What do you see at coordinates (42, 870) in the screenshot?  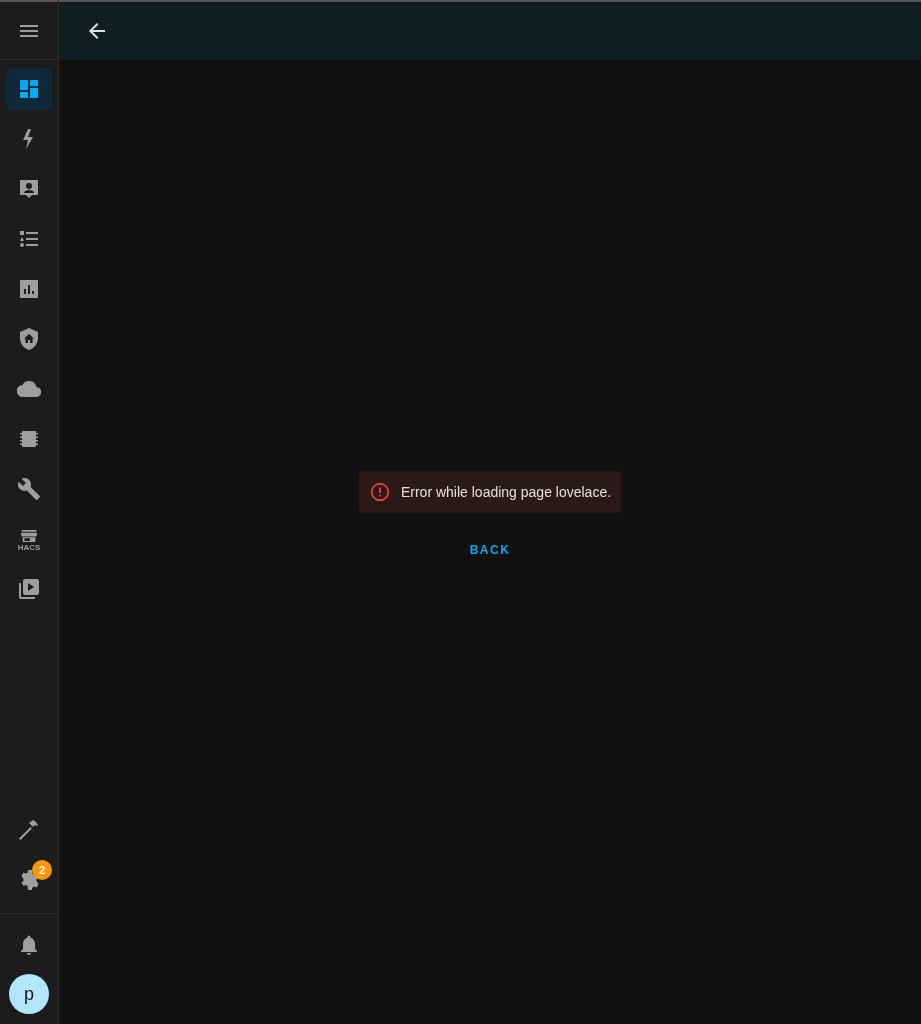 I see `notification-badge: 2` at bounding box center [42, 870].